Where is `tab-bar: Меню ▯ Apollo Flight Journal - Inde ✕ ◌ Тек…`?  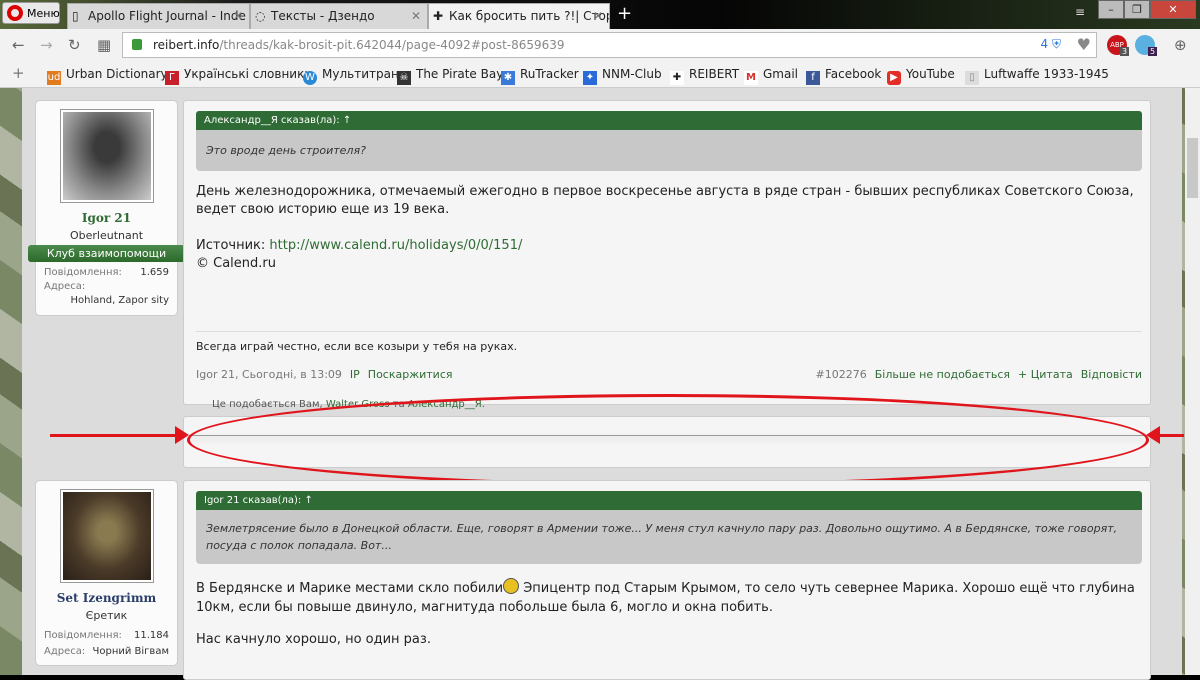
tab-bar: Меню ▯ Apollo Flight Journal - Inde ✕ ◌ Тек… is located at coordinates (600, 14).